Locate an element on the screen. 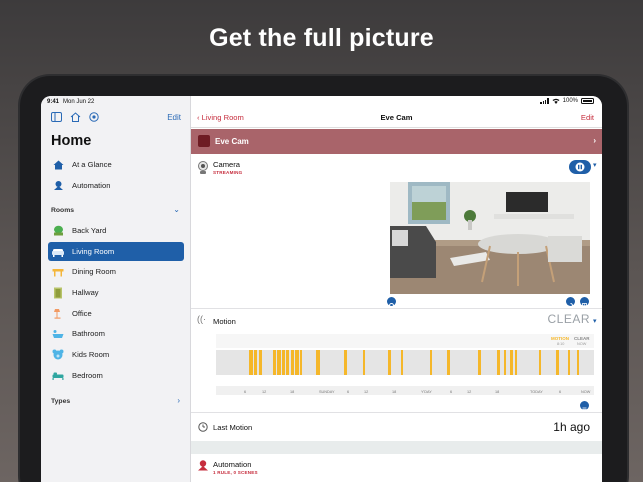 The height and width of the screenshot is (482, 643). rooms-section-header: Rooms is located at coordinates (62, 210).